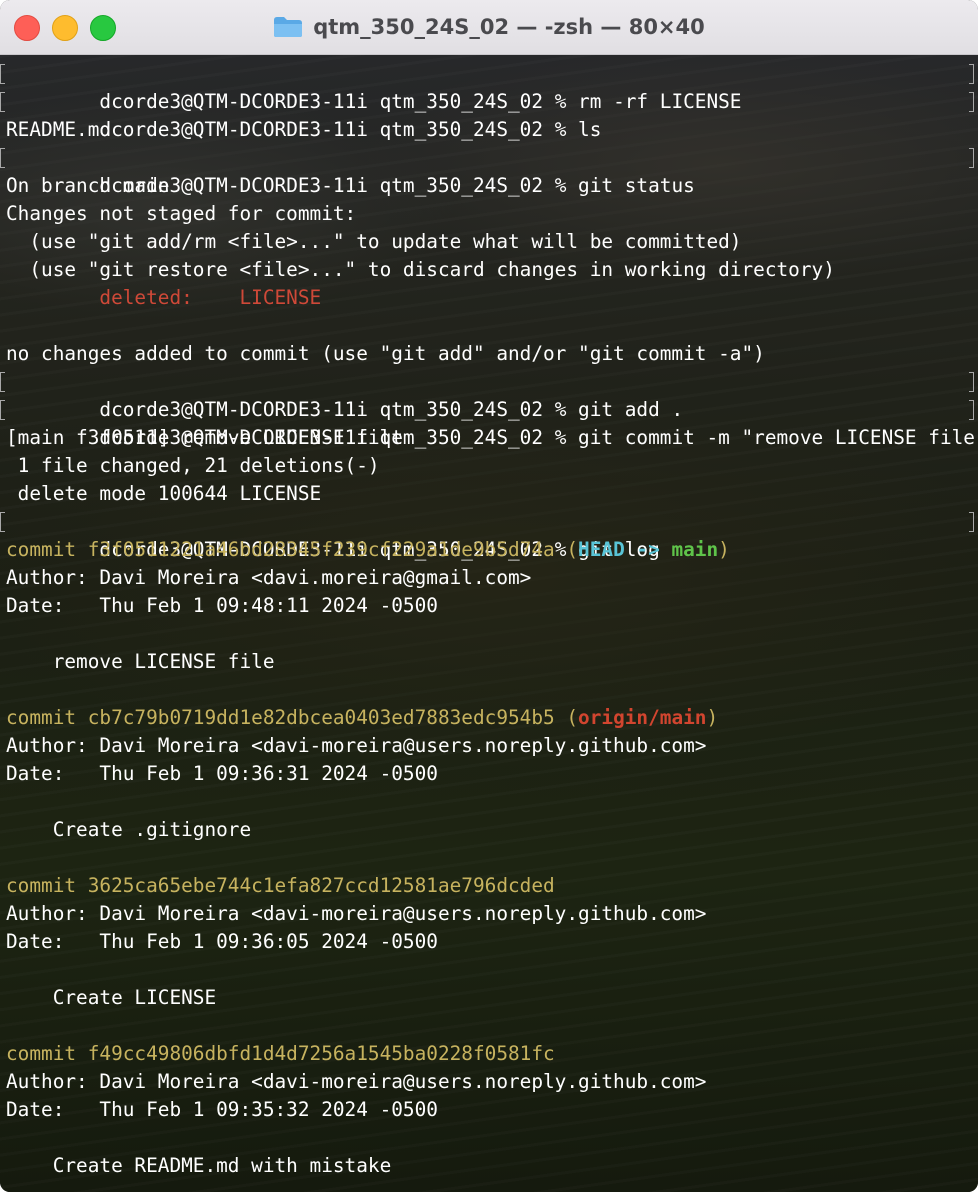  What do you see at coordinates (111, 997) in the screenshot?
I see `log-message-line: Create LICENSE` at bounding box center [111, 997].